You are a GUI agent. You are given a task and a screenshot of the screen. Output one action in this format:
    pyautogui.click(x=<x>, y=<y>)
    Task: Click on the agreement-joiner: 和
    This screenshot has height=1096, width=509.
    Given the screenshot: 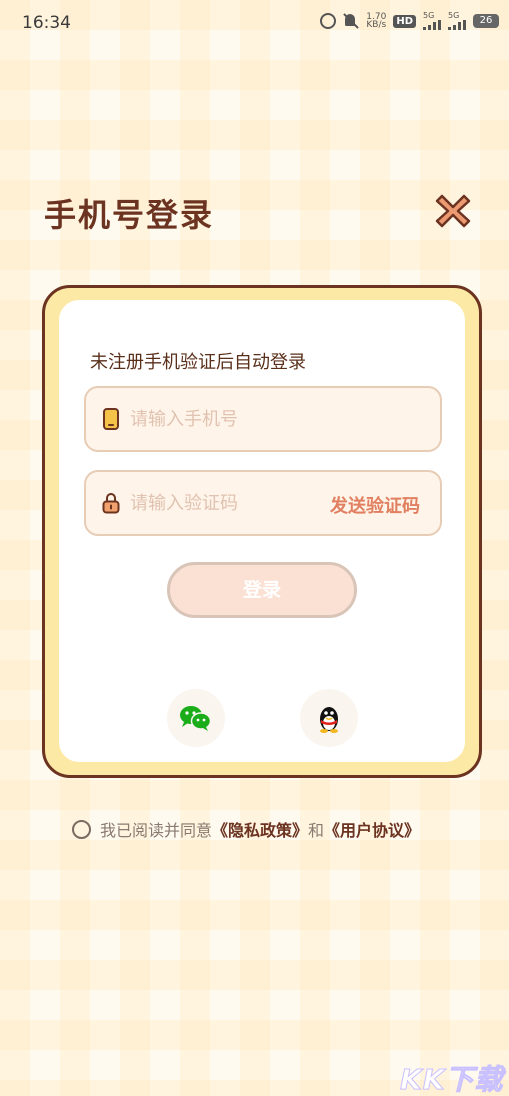 What is the action you would take?
    pyautogui.click(x=316, y=830)
    